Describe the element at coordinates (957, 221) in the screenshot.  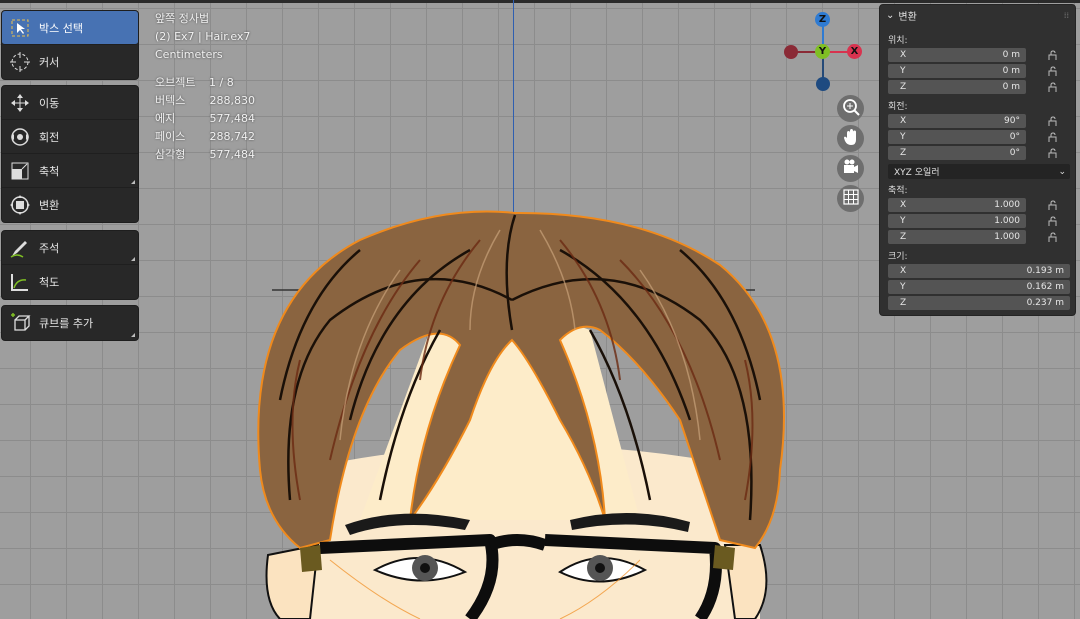
I see `scale-y-field: Y 1.000` at that location.